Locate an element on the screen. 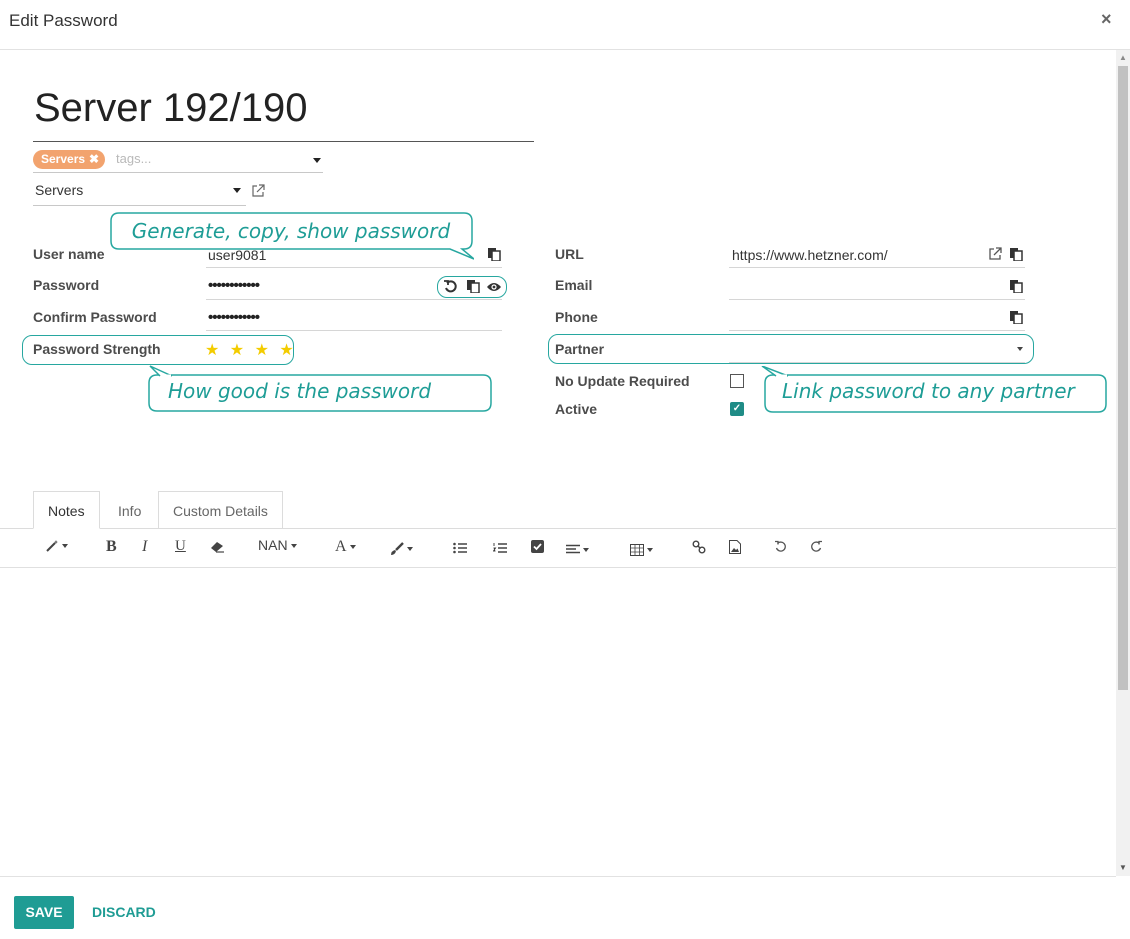 This screenshot has width=1130, height=939. callout-generate-text: Generate, copy, show password is located at coordinates (291, 231).